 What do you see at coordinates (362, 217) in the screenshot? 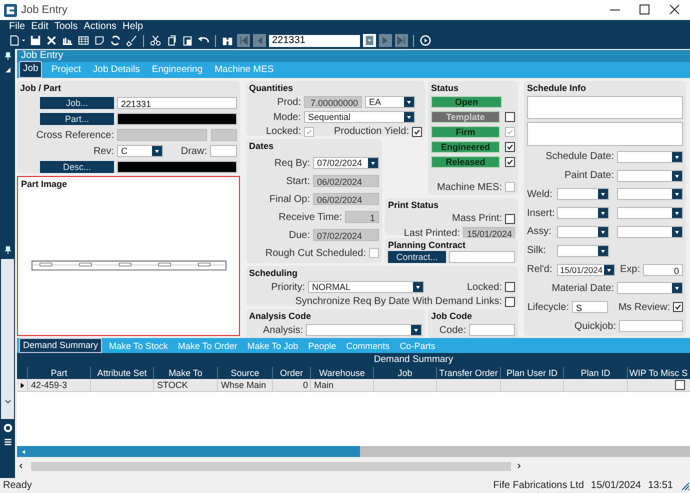
I see `number-field: 1` at bounding box center [362, 217].